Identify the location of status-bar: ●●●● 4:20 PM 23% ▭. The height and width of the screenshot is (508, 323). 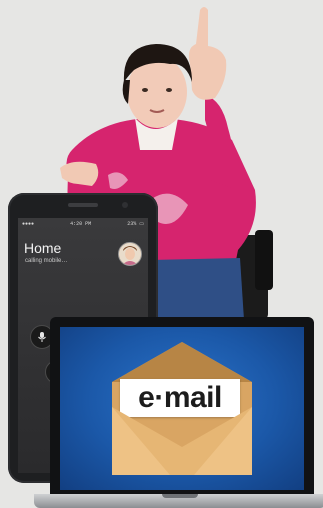
(83, 224).